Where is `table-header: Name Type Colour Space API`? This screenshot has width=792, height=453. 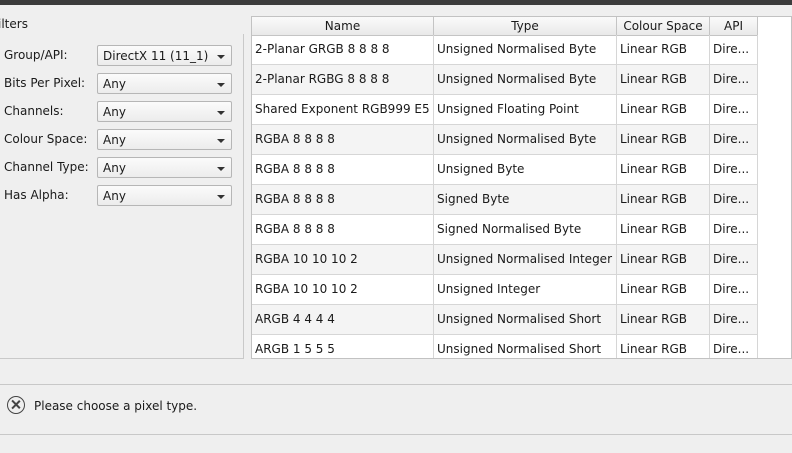
table-header: Name Type Colour Space API is located at coordinates (505, 26).